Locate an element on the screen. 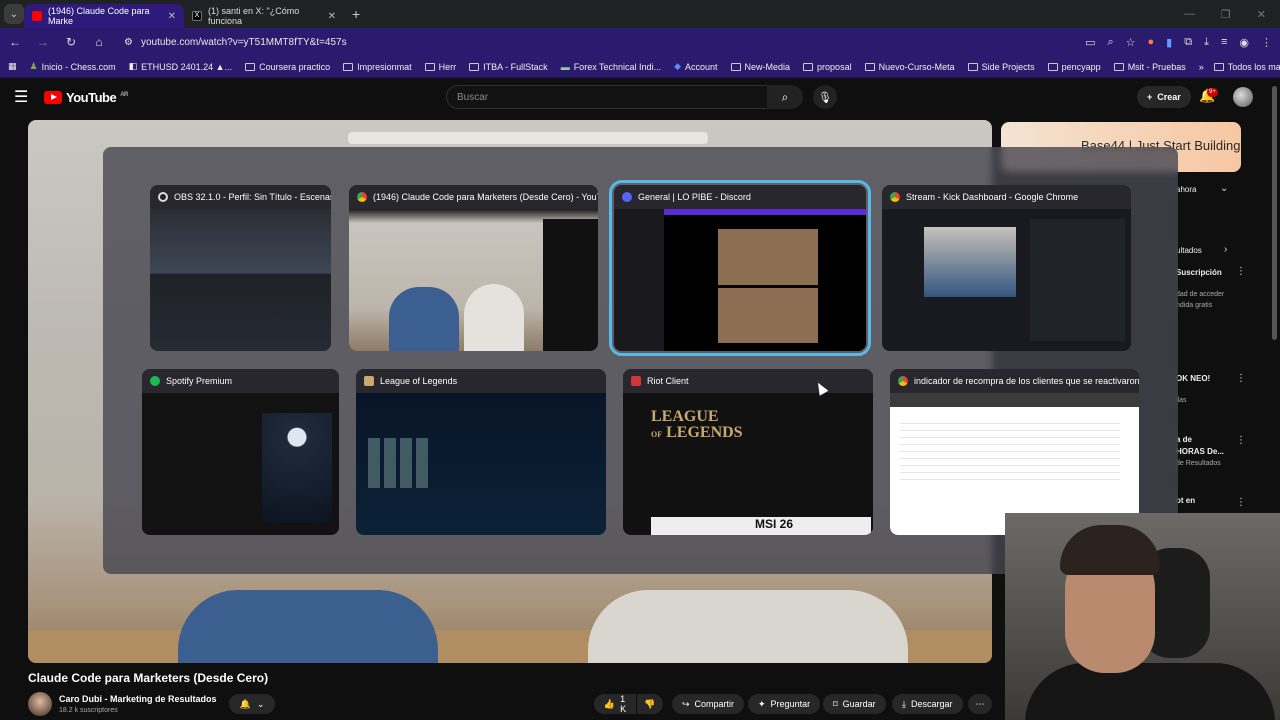 This screenshot has height=720, width=1280. youtube-header: ☰ YouTube AR Buscar ⌕ 🎙 + Crear 🔔 is located at coordinates (640, 97).